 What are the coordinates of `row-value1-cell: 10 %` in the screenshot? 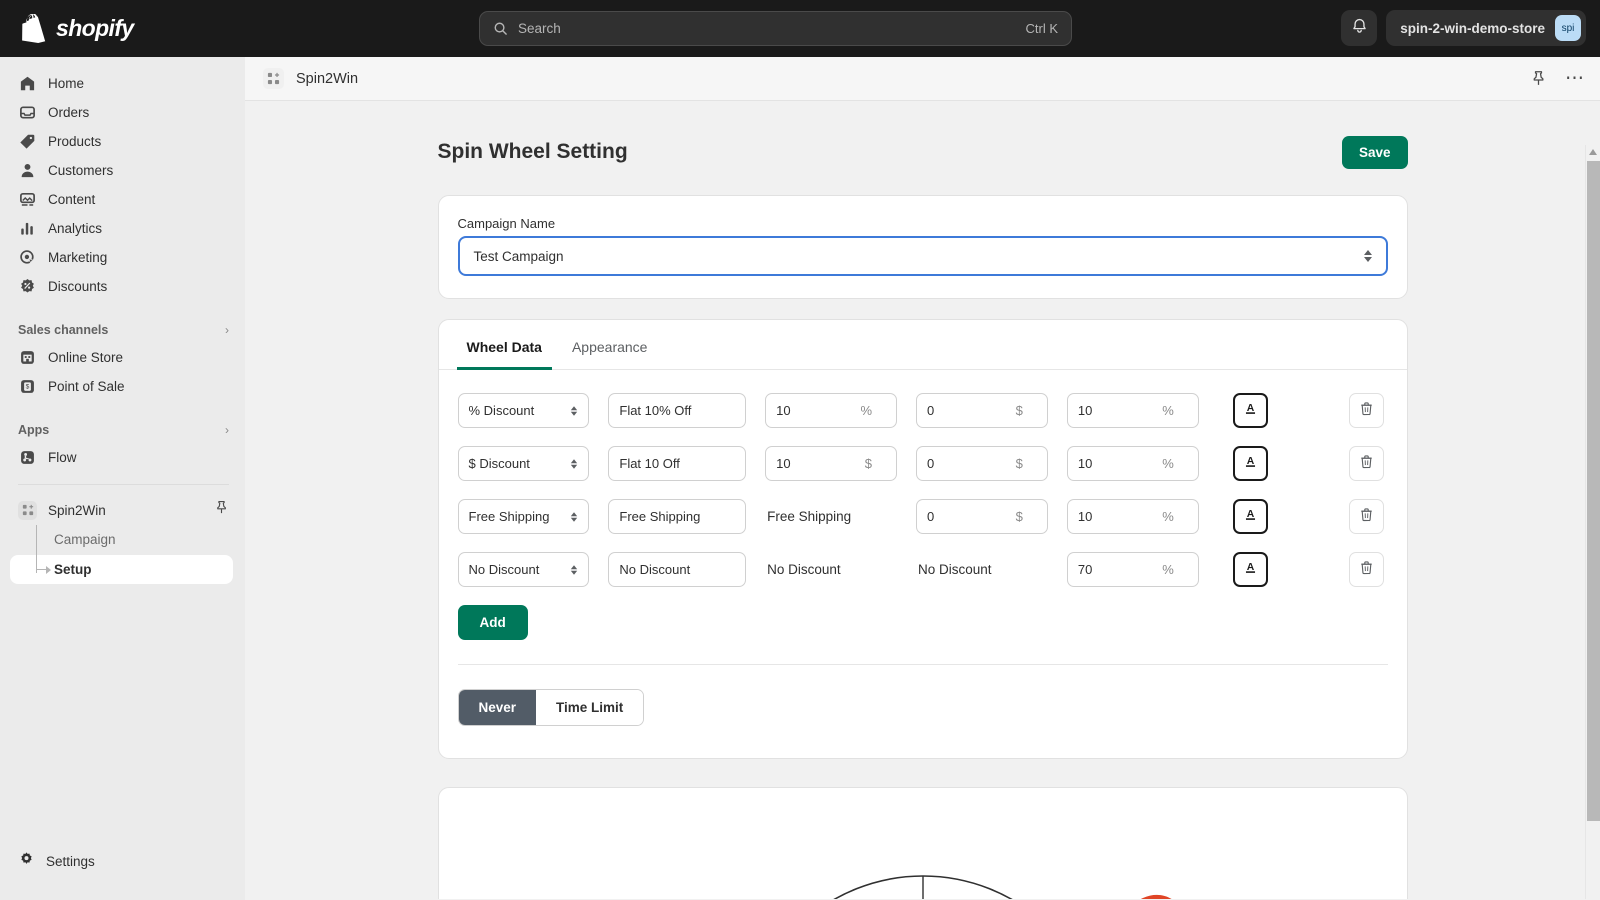 It's located at (831, 410).